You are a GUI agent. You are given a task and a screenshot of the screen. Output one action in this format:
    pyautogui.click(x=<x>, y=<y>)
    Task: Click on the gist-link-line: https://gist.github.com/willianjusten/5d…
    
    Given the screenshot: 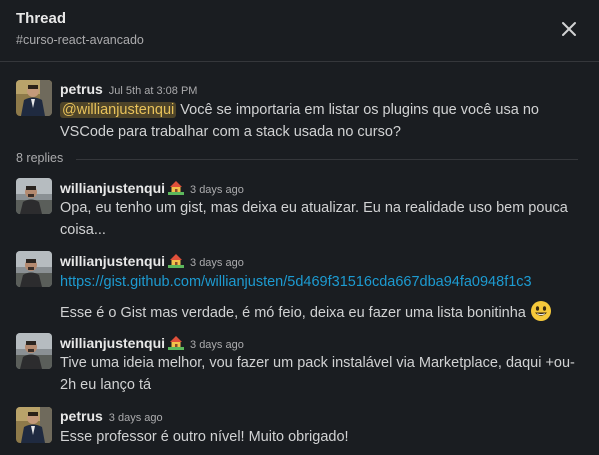 What is the action you would take?
    pyautogui.click(x=322, y=282)
    